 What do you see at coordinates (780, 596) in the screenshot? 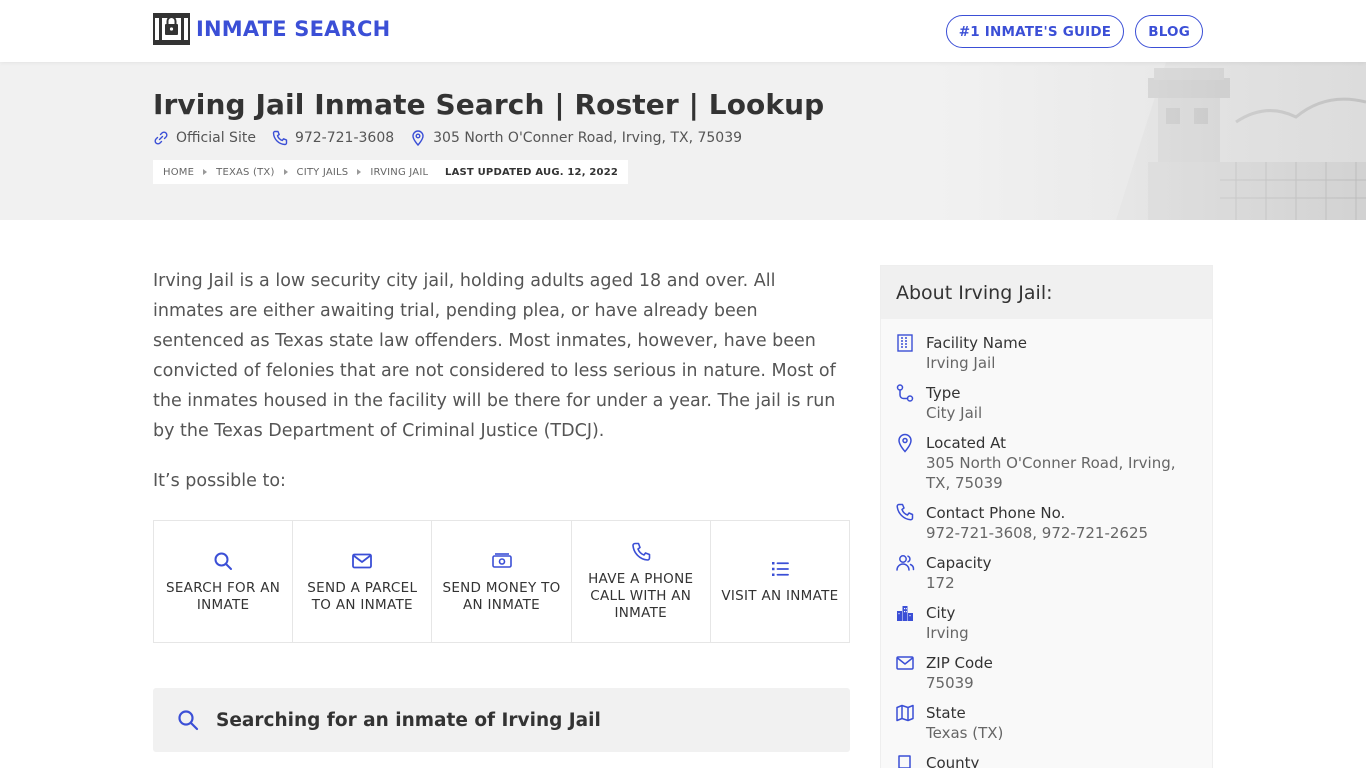
I see `action-label: VISIT AN INMATE` at bounding box center [780, 596].